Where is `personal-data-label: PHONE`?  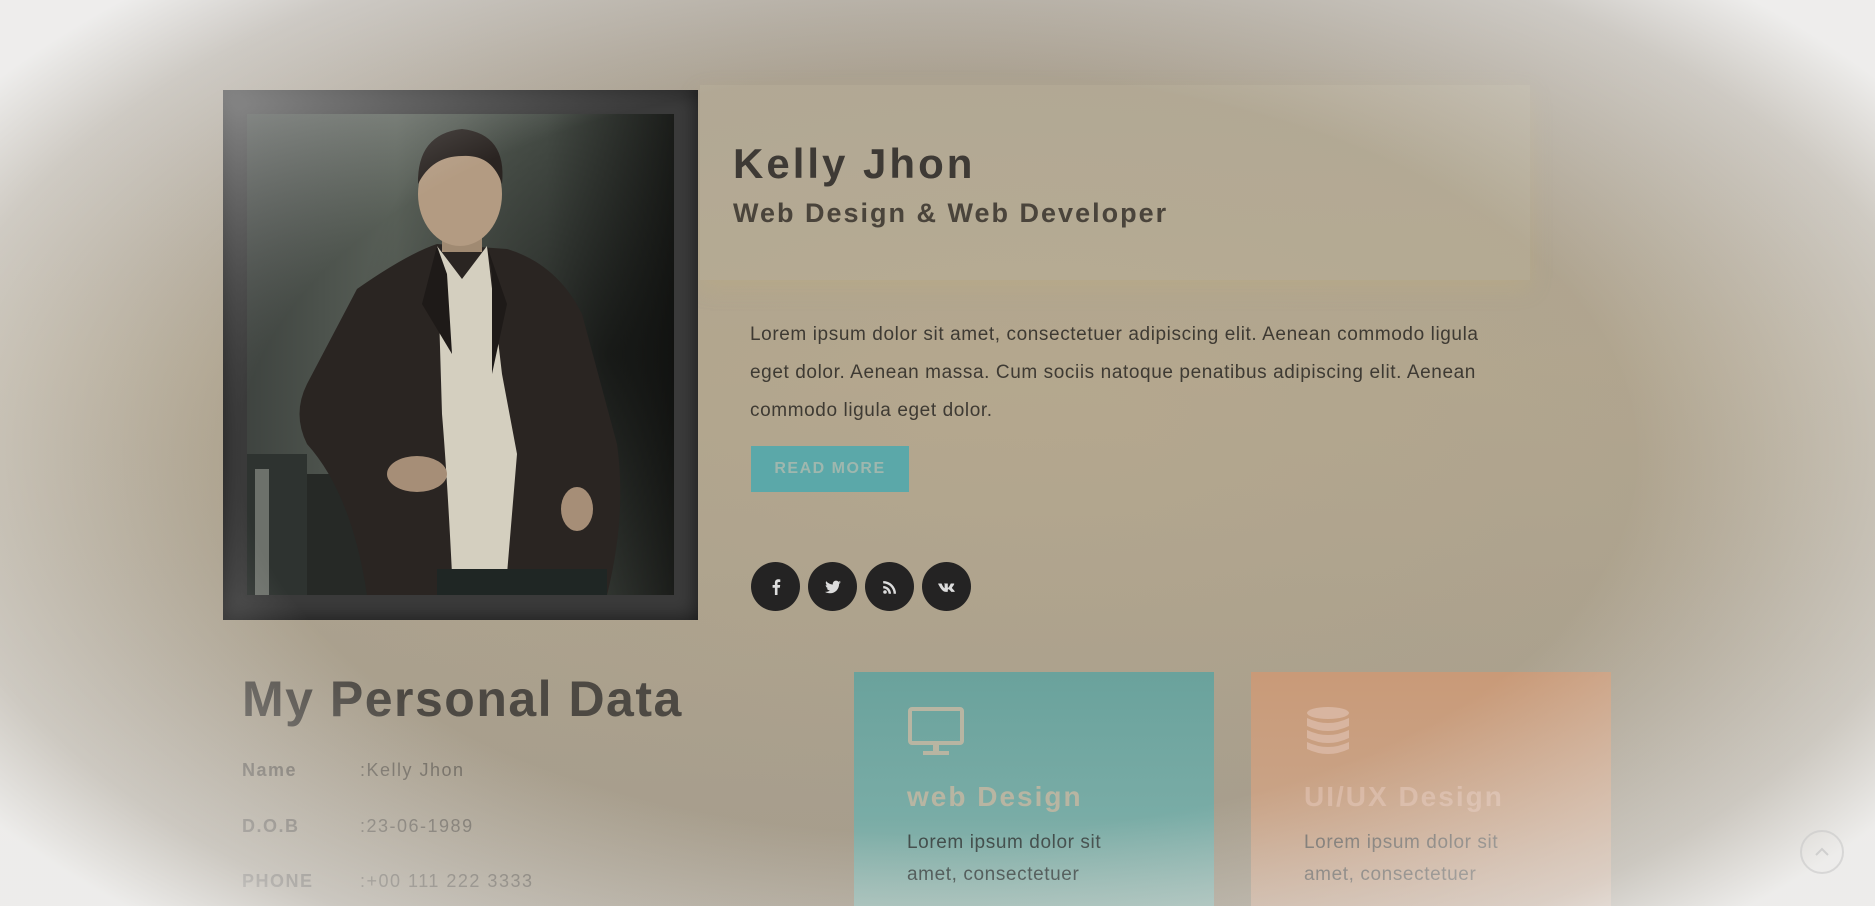 personal-data-label: PHONE is located at coordinates (278, 881).